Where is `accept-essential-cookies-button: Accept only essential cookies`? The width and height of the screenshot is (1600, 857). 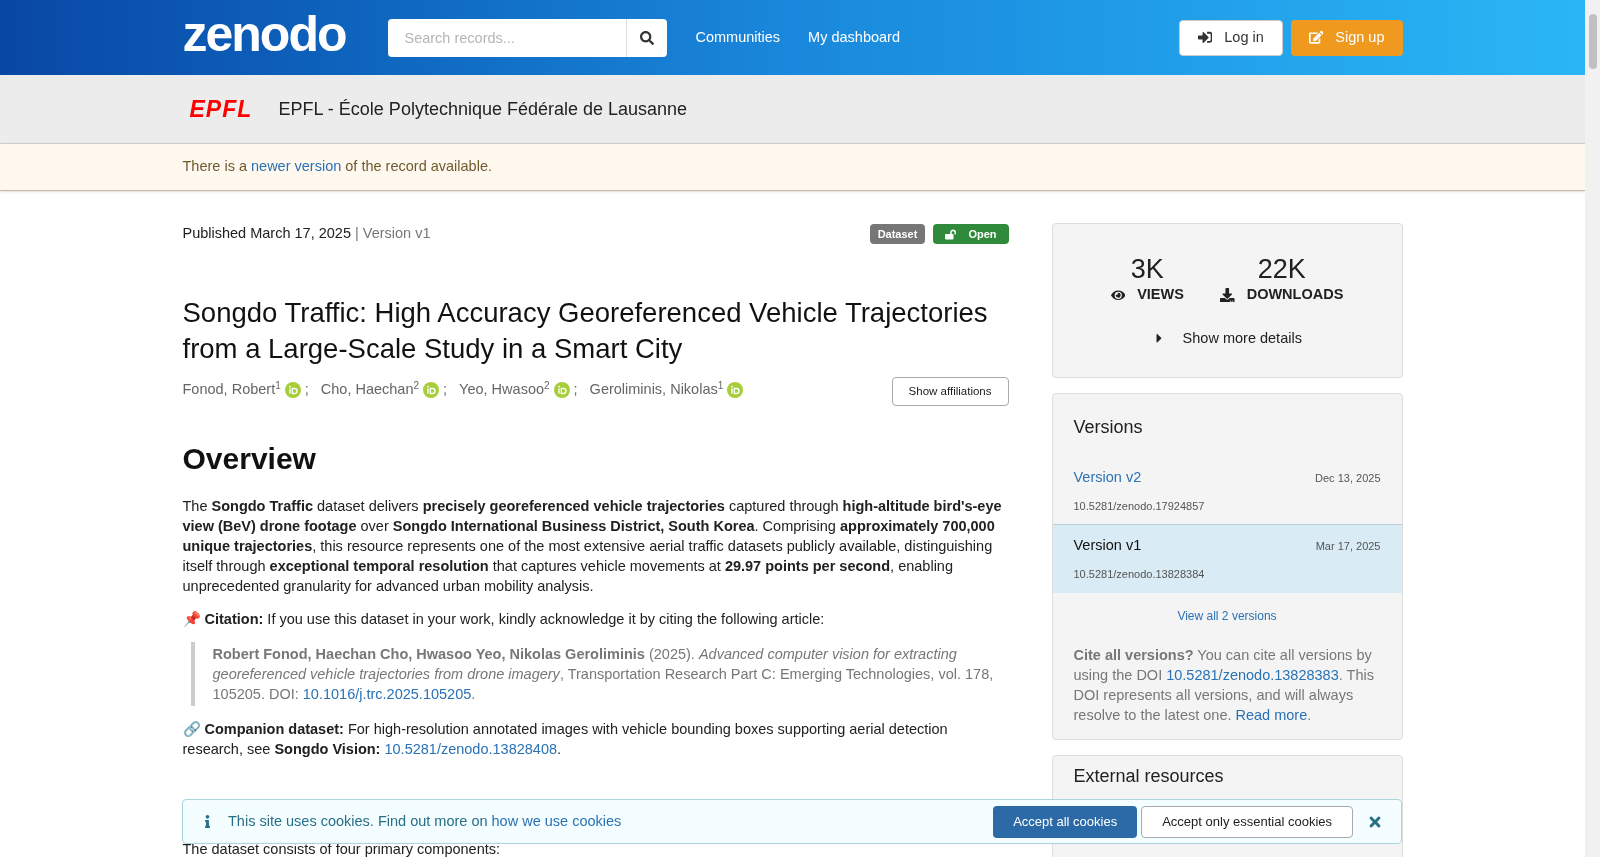
accept-essential-cookies-button: Accept only essential cookies is located at coordinates (1247, 821).